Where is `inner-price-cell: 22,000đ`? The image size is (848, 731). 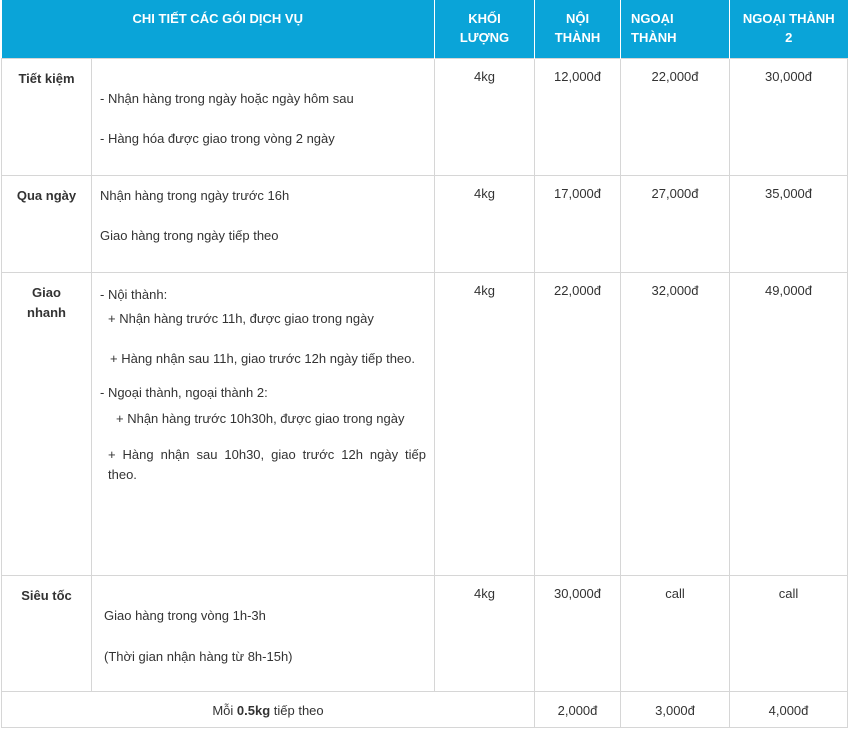
inner-price-cell: 22,000đ is located at coordinates (578, 424).